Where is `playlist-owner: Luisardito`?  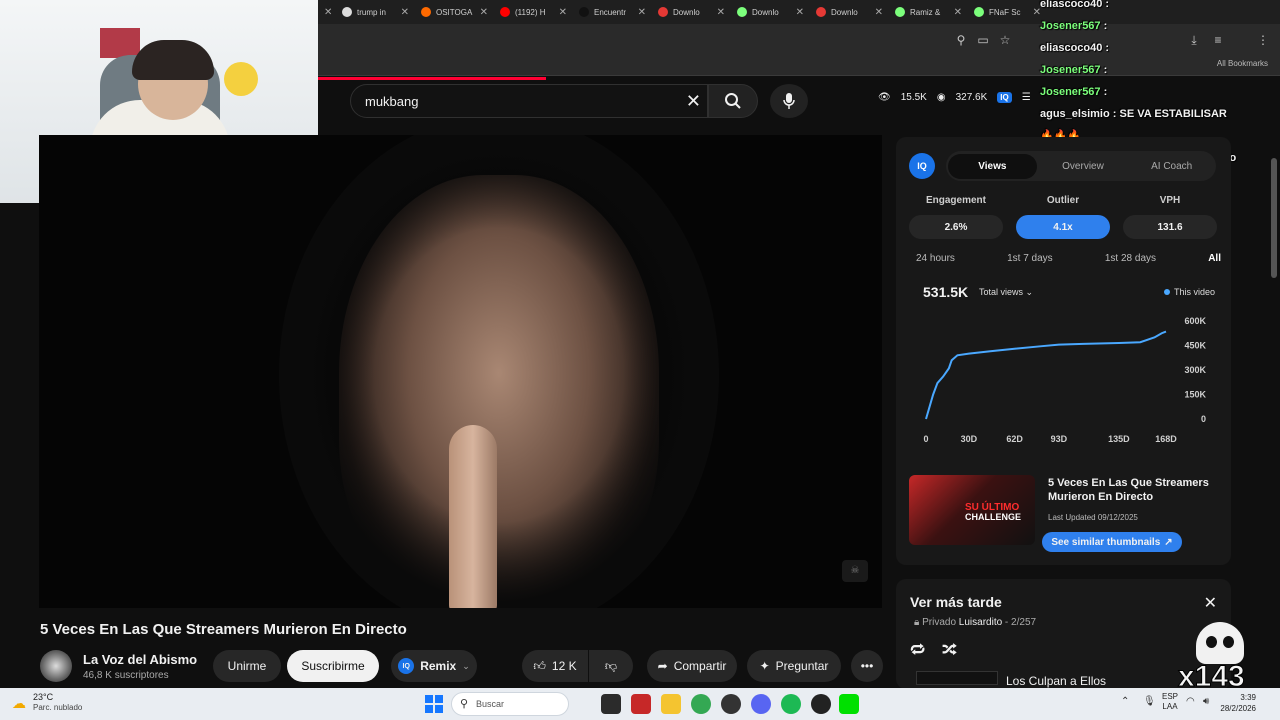 playlist-owner: Luisardito is located at coordinates (980, 622).